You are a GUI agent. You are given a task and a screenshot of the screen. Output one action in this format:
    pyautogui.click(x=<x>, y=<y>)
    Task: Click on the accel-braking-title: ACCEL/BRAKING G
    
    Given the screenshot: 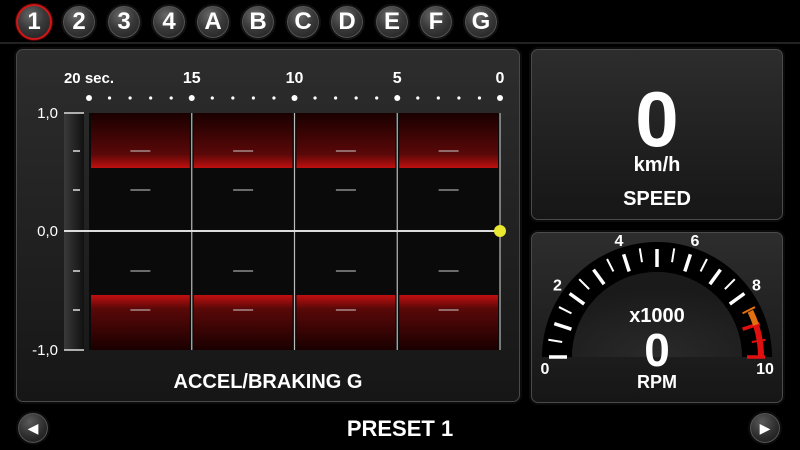 What is the action you would take?
    pyautogui.click(x=268, y=382)
    